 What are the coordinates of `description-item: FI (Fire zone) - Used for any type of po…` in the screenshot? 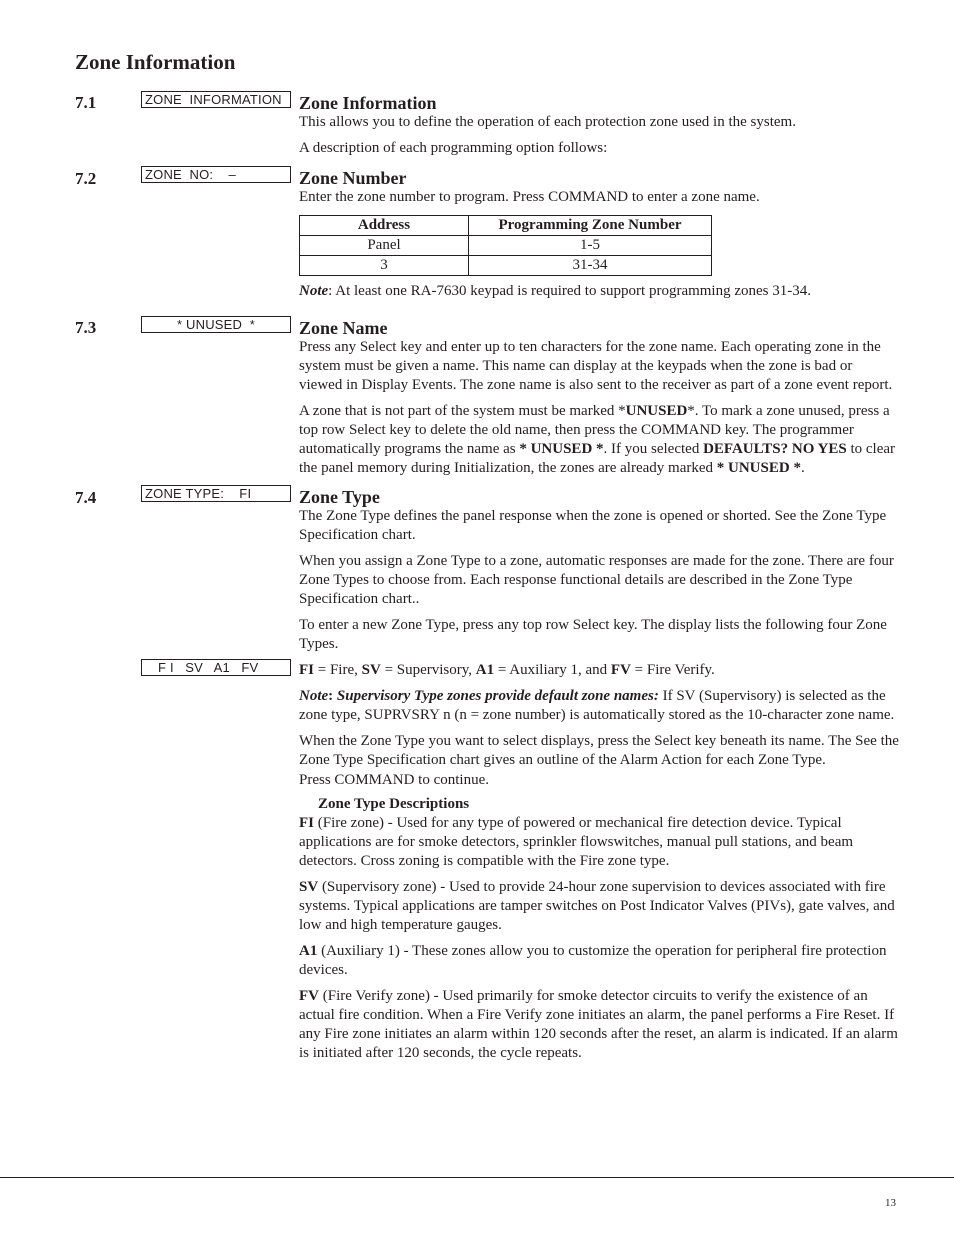 It's located at (599, 842).